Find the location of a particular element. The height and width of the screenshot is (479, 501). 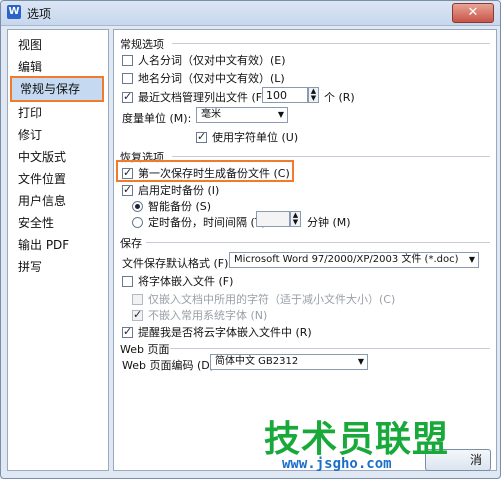

interval-backup-label: 定时备份，时间间隔 (T): is located at coordinates (209, 222).